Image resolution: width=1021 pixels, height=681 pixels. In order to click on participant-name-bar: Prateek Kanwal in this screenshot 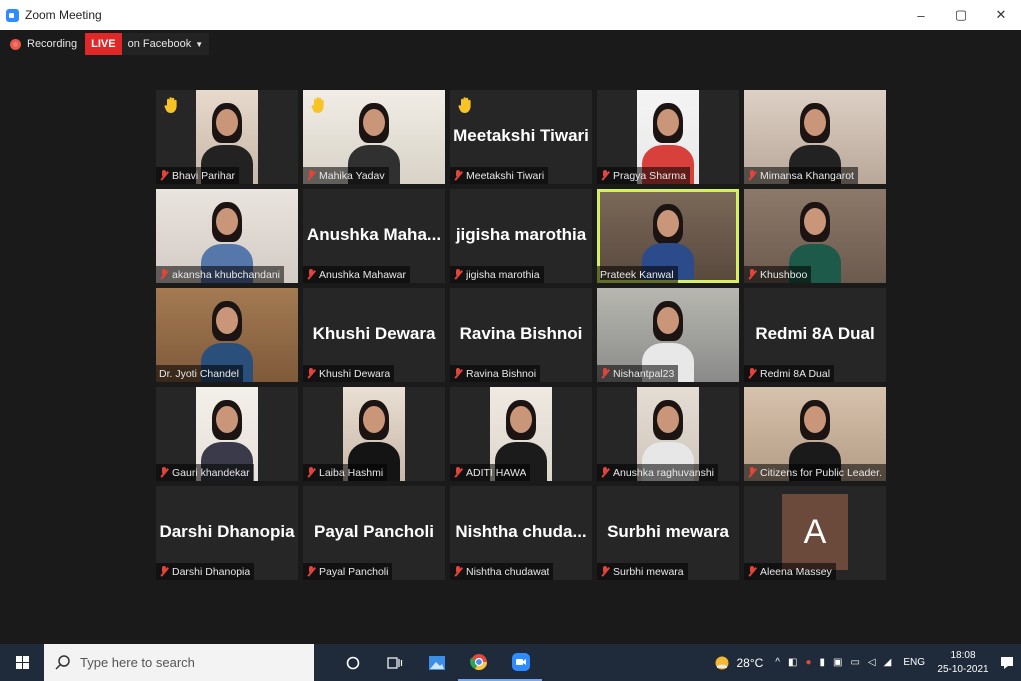, I will do `click(637, 274)`.